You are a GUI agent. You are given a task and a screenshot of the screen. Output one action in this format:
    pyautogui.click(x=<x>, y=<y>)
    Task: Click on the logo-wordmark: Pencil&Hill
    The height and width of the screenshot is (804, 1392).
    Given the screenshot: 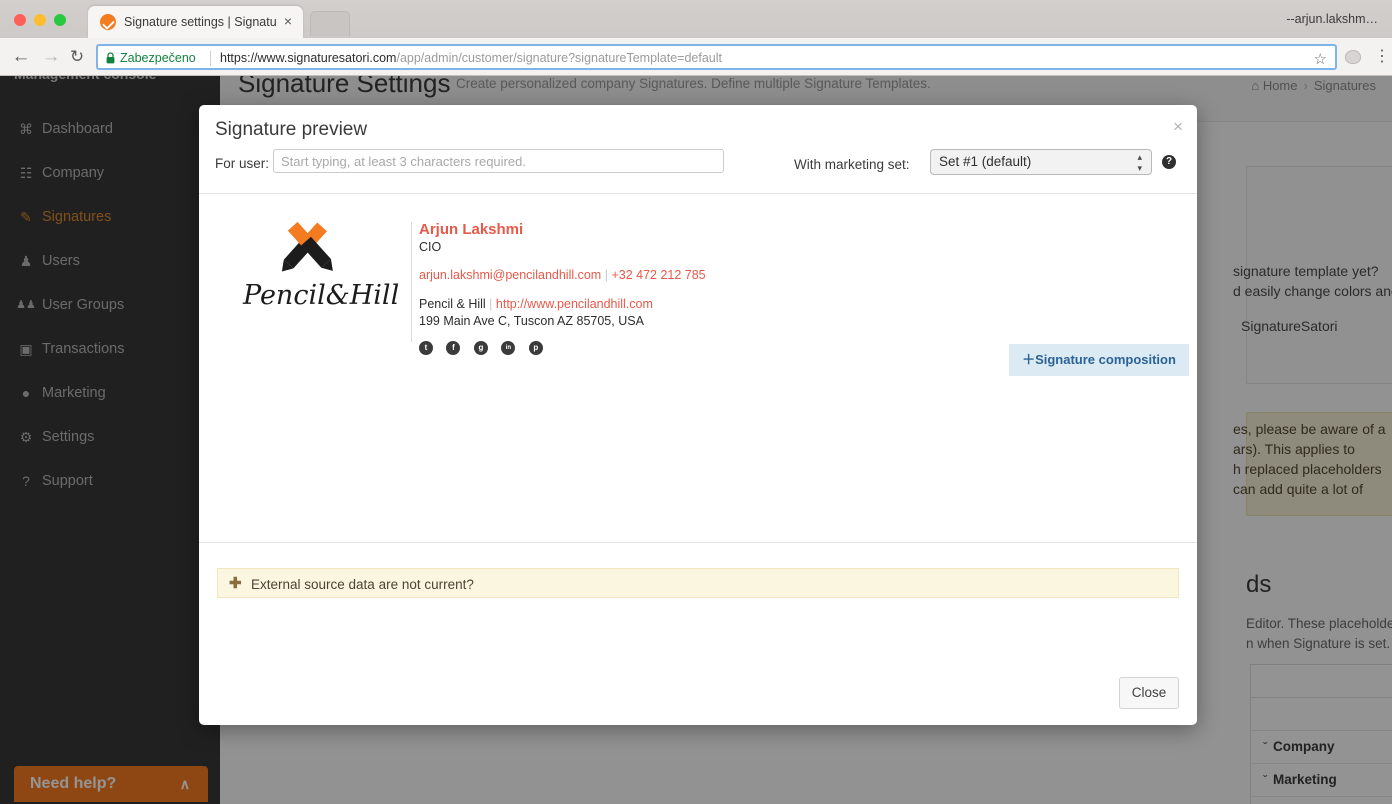 What is the action you would take?
    pyautogui.click(x=321, y=295)
    